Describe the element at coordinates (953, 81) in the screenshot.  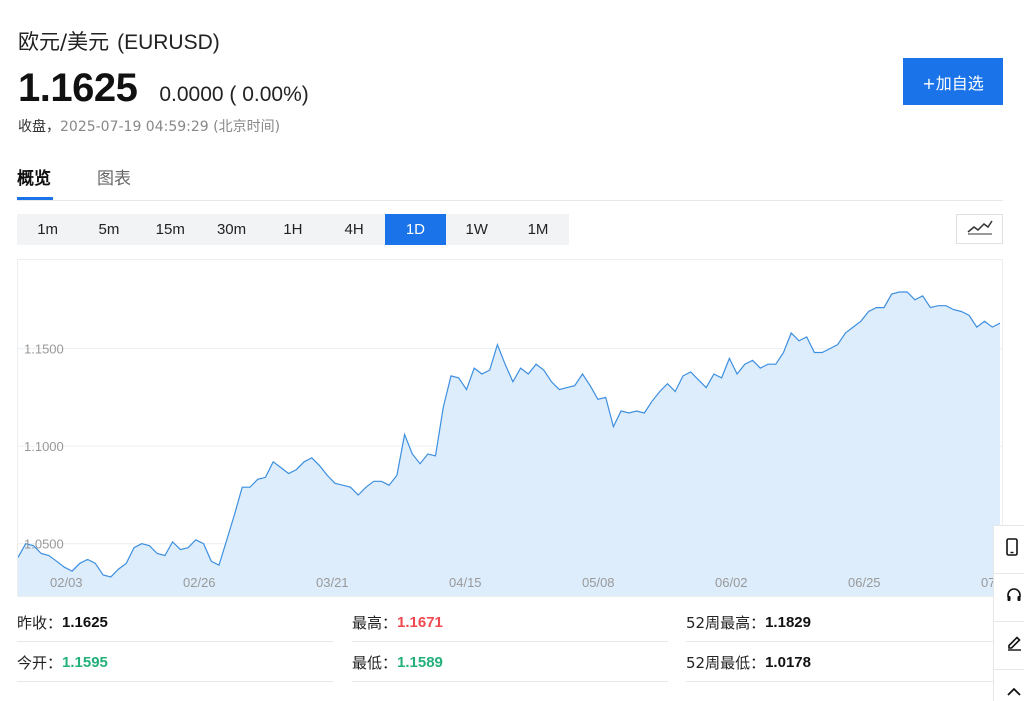
I see `add-to-watchlist-button: +加自选` at that location.